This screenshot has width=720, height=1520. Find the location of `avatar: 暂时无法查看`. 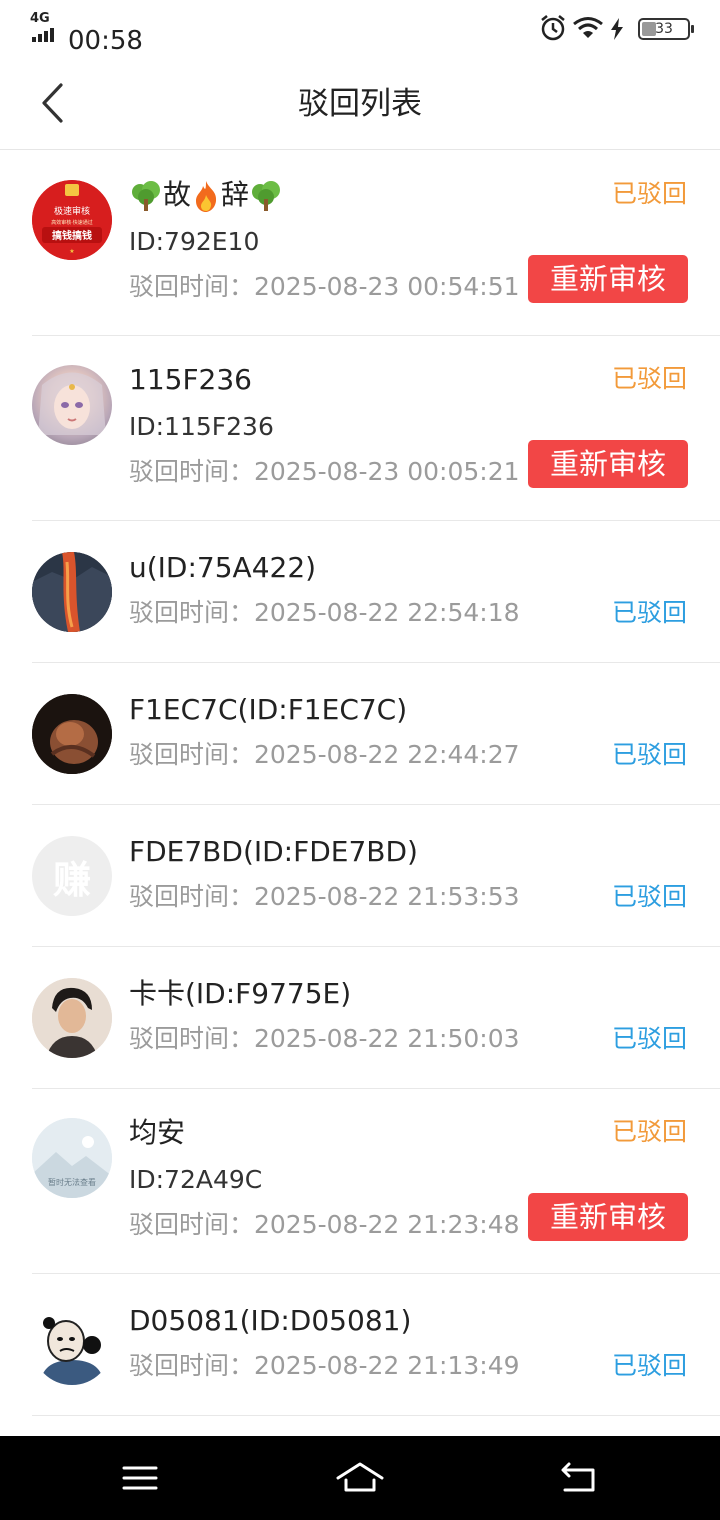

avatar: 暂时无法查看 is located at coordinates (72, 1158).